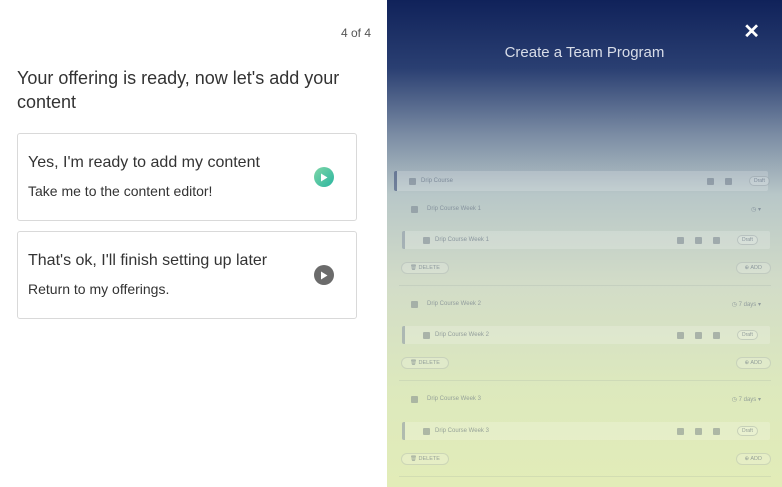 The width and height of the screenshot is (782, 487). I want to click on week-name: Drip Course Week 3, so click(454, 399).